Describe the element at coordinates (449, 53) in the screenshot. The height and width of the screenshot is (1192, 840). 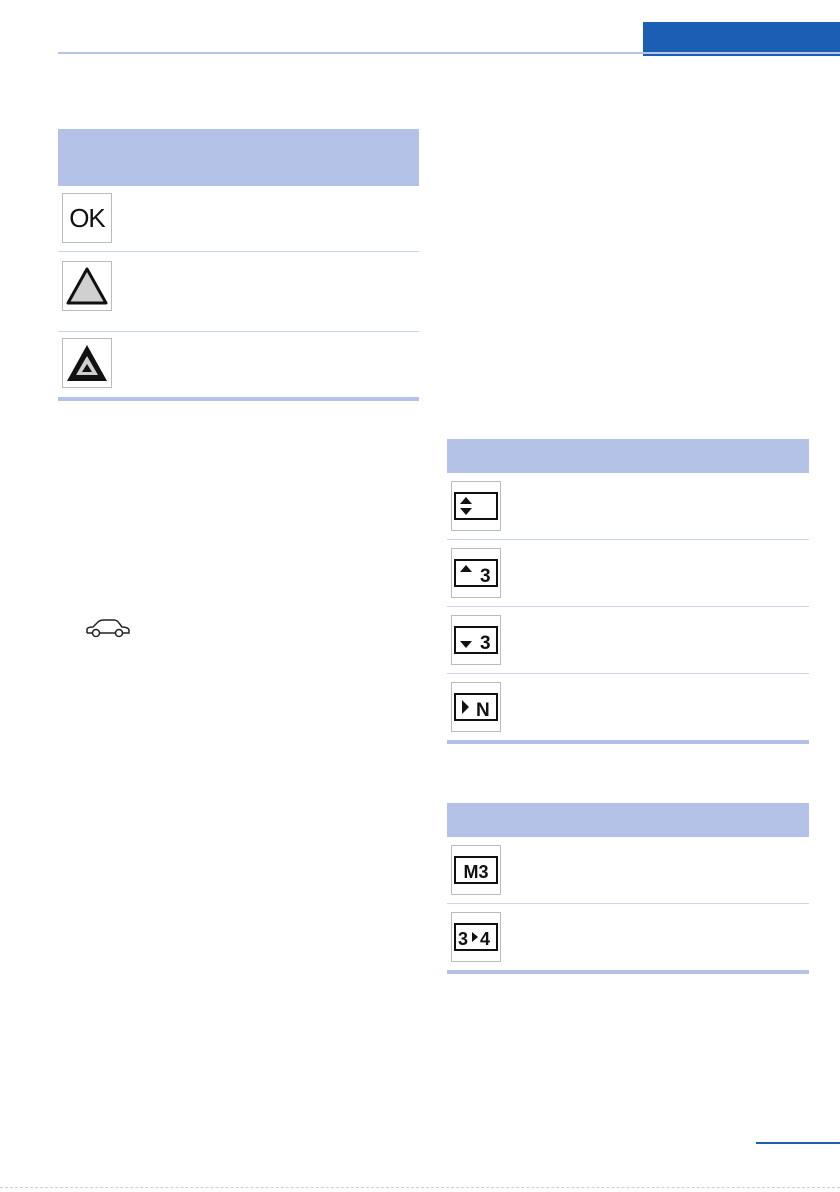
I see `header-rule` at that location.